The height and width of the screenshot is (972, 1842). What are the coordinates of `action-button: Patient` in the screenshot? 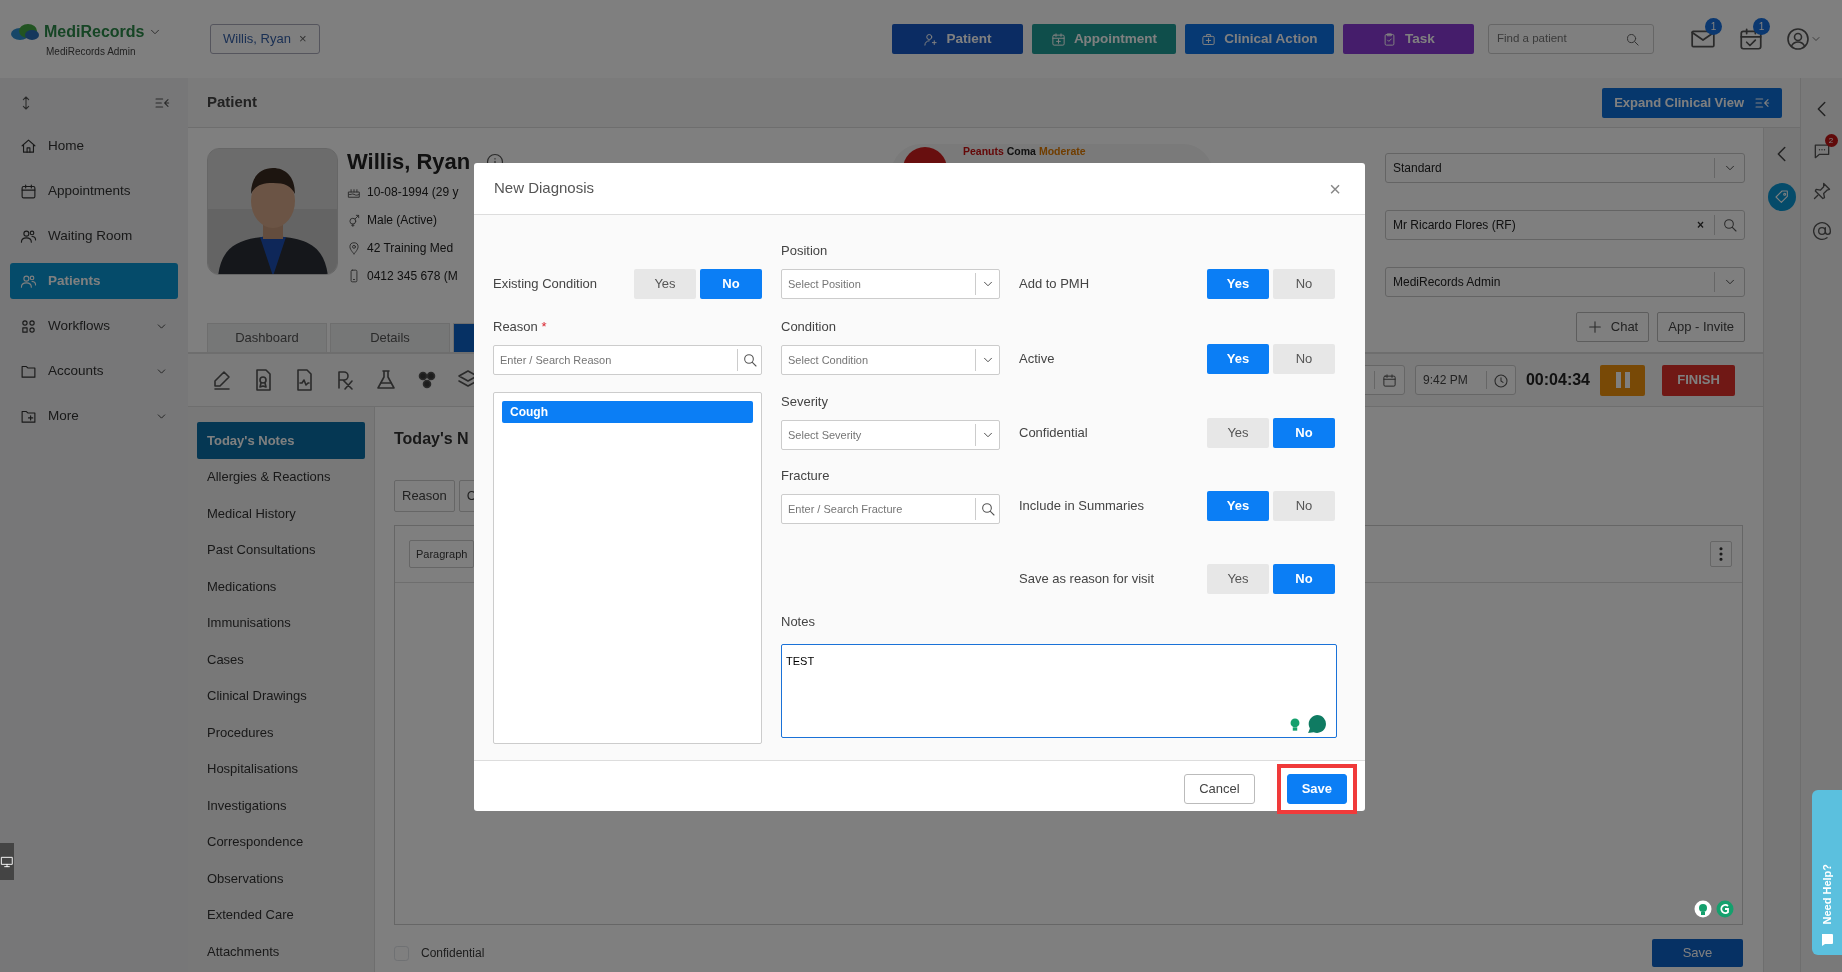 It's located at (957, 39).